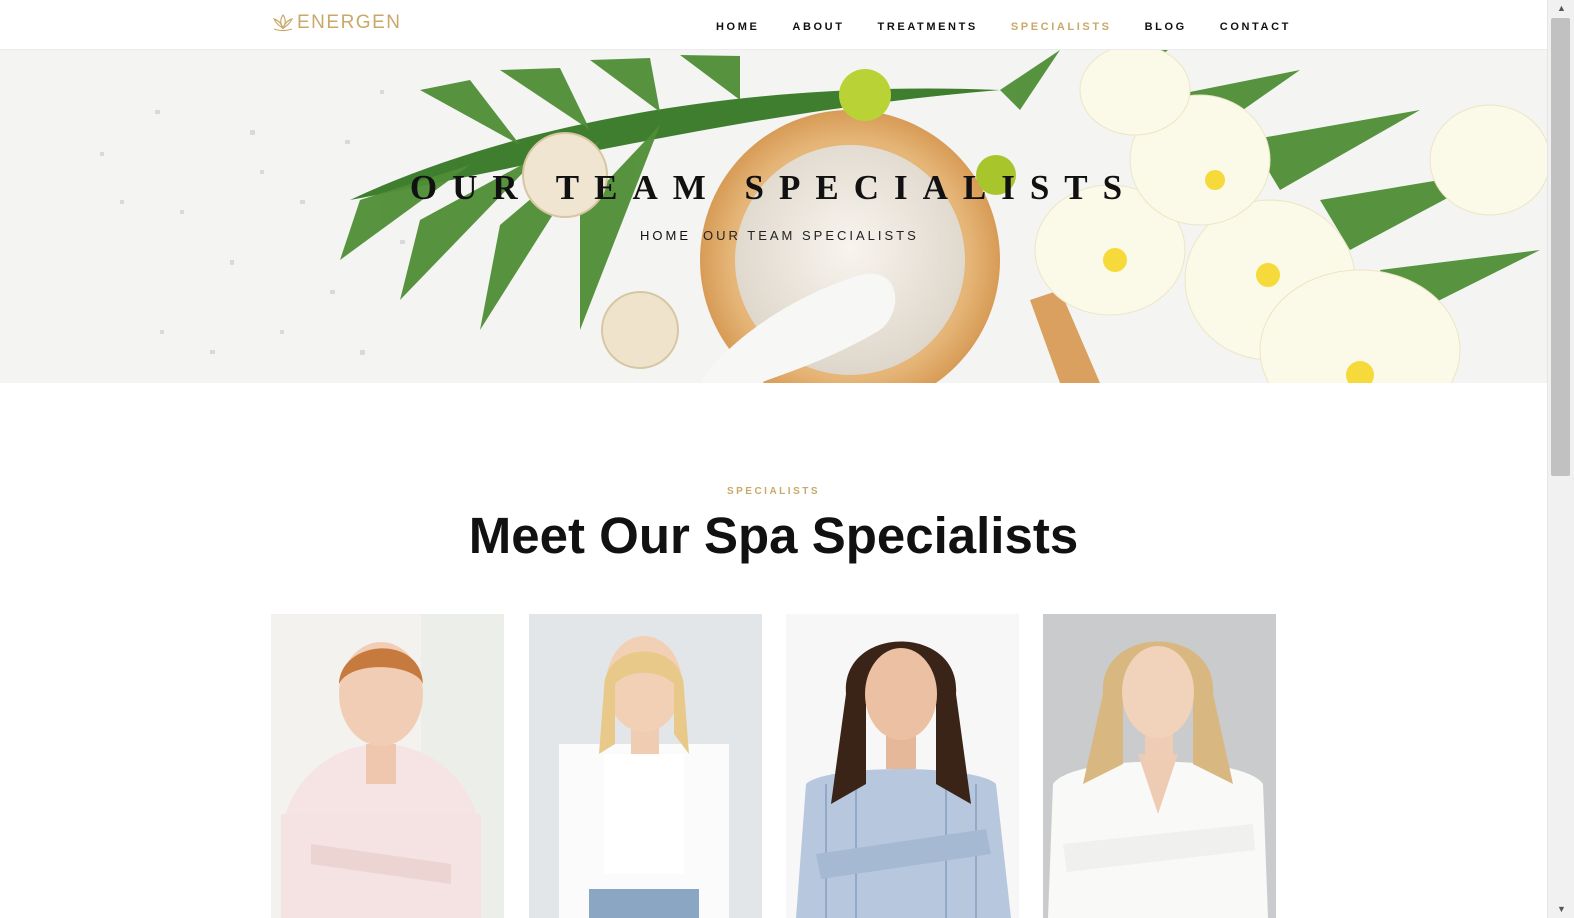  What do you see at coordinates (773, 491) in the screenshot?
I see `section-eyebrow: SPECIALISTS` at bounding box center [773, 491].